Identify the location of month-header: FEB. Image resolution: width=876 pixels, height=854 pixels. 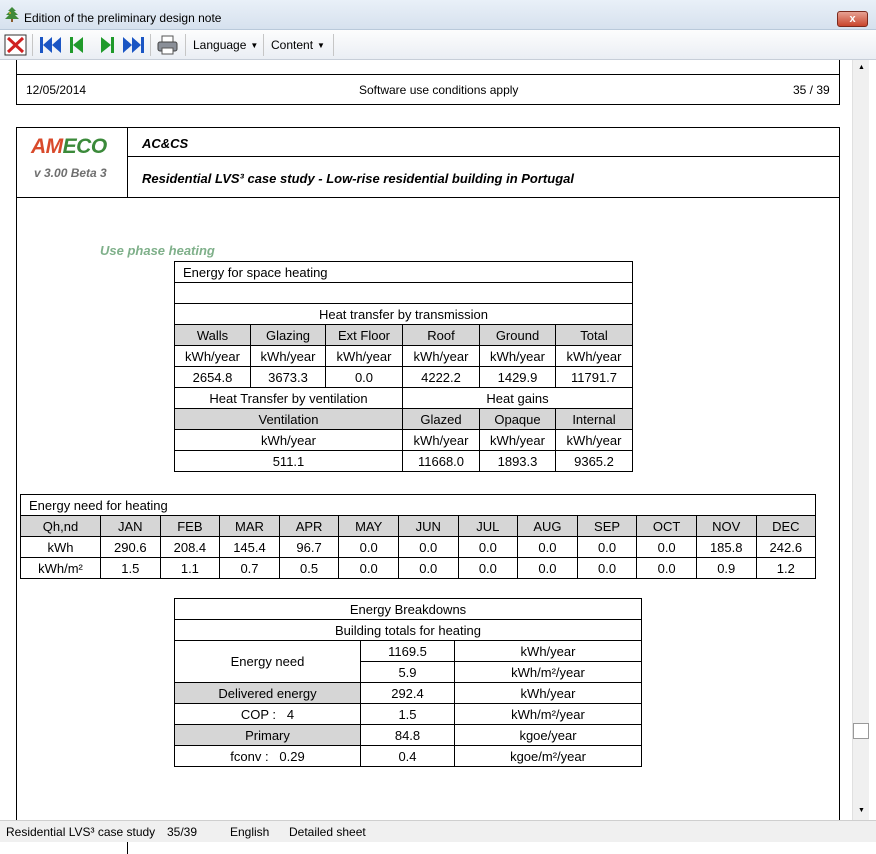
(190, 526).